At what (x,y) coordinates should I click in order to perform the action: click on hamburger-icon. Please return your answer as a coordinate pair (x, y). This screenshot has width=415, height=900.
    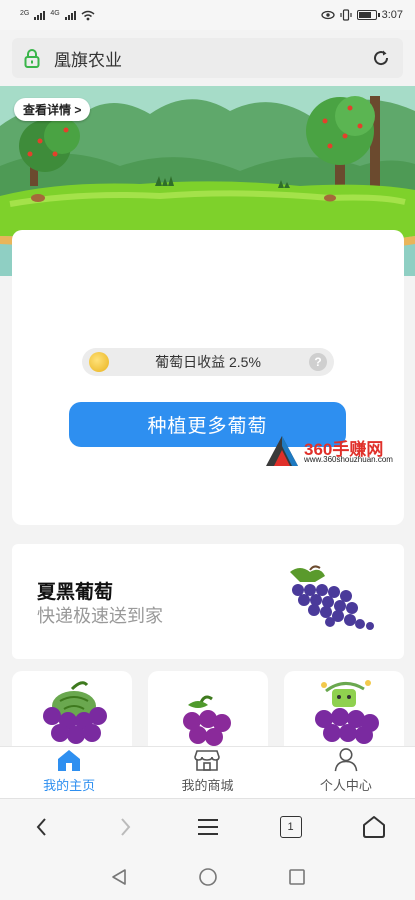
    Looking at the image, I should click on (207, 826).